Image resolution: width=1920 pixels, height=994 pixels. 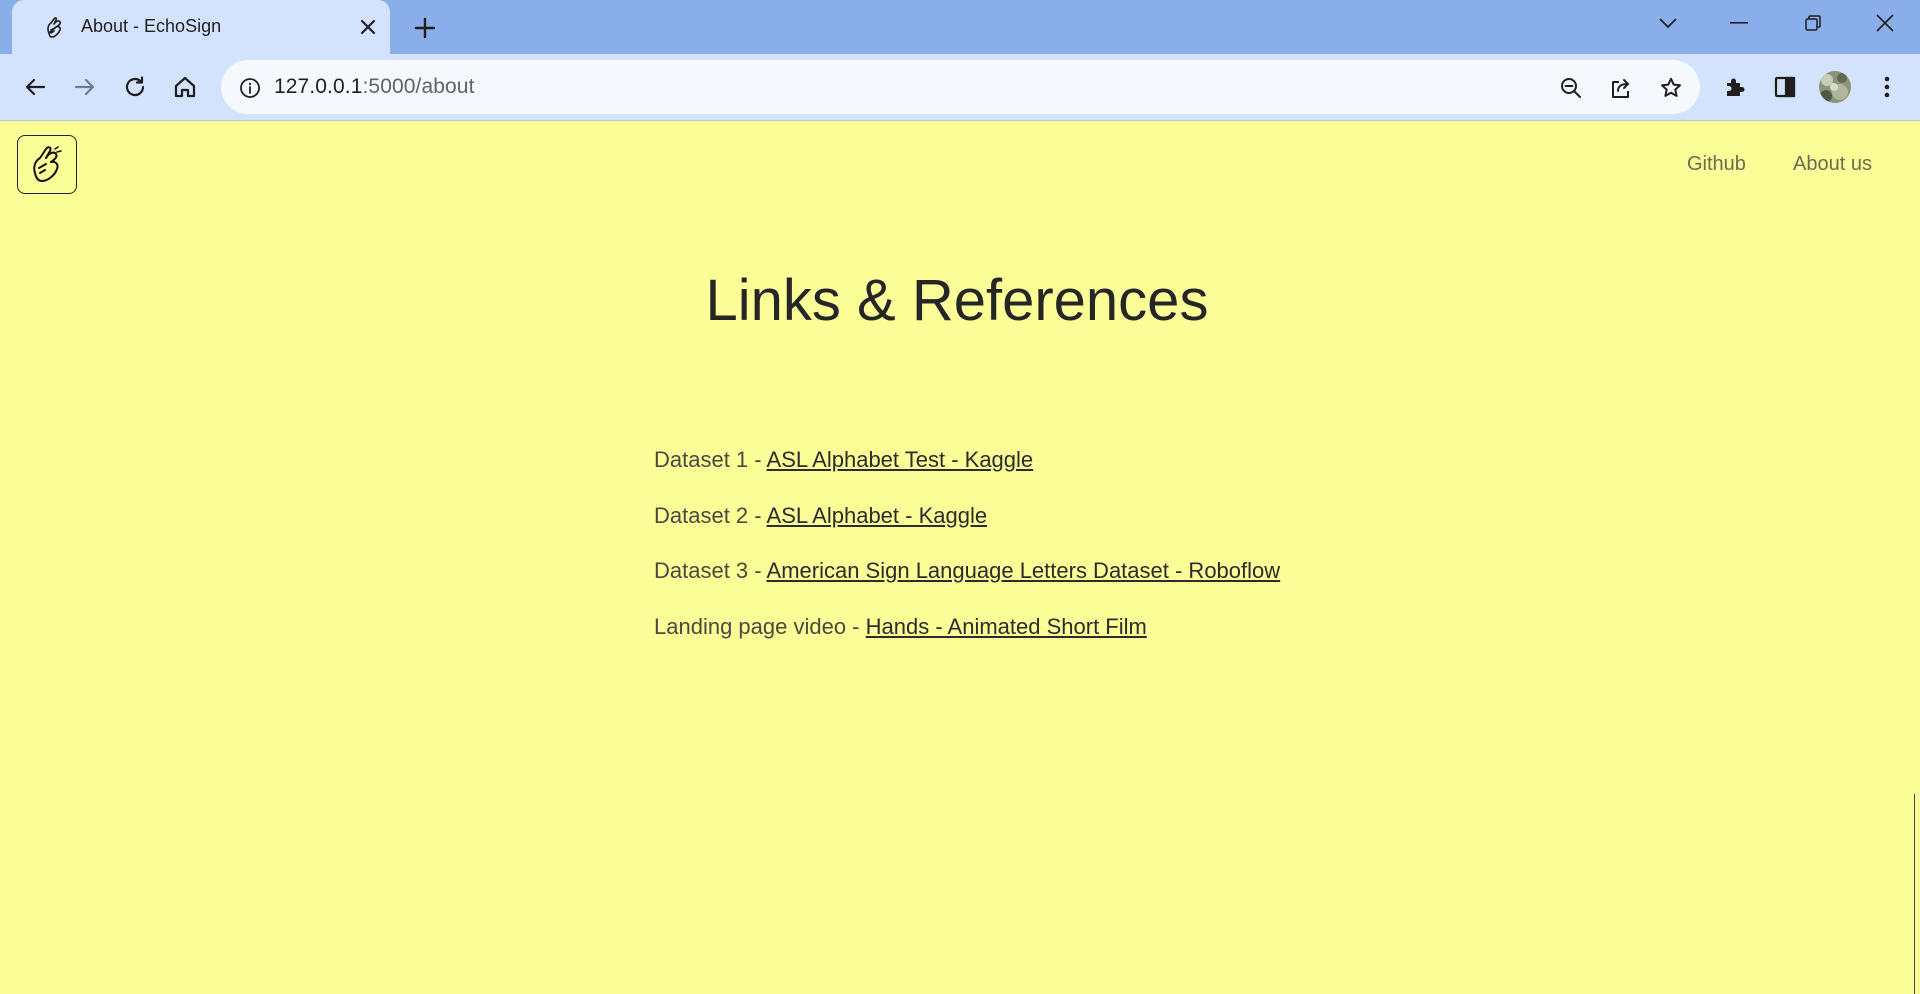 I want to click on reference-label: Dataset 2 -, so click(x=710, y=515).